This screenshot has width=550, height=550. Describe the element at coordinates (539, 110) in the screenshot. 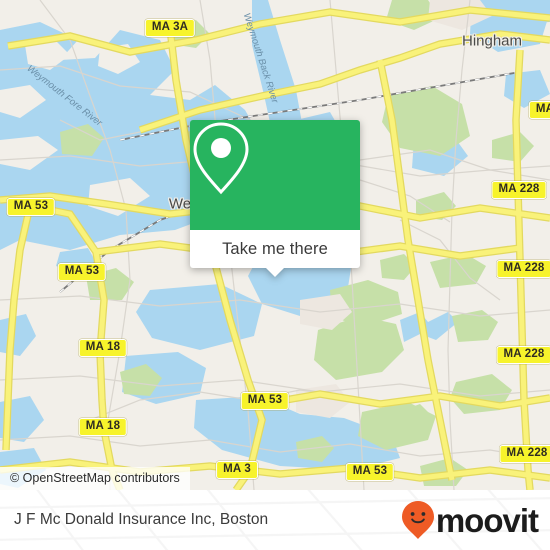

I see `road-shield: MA` at that location.